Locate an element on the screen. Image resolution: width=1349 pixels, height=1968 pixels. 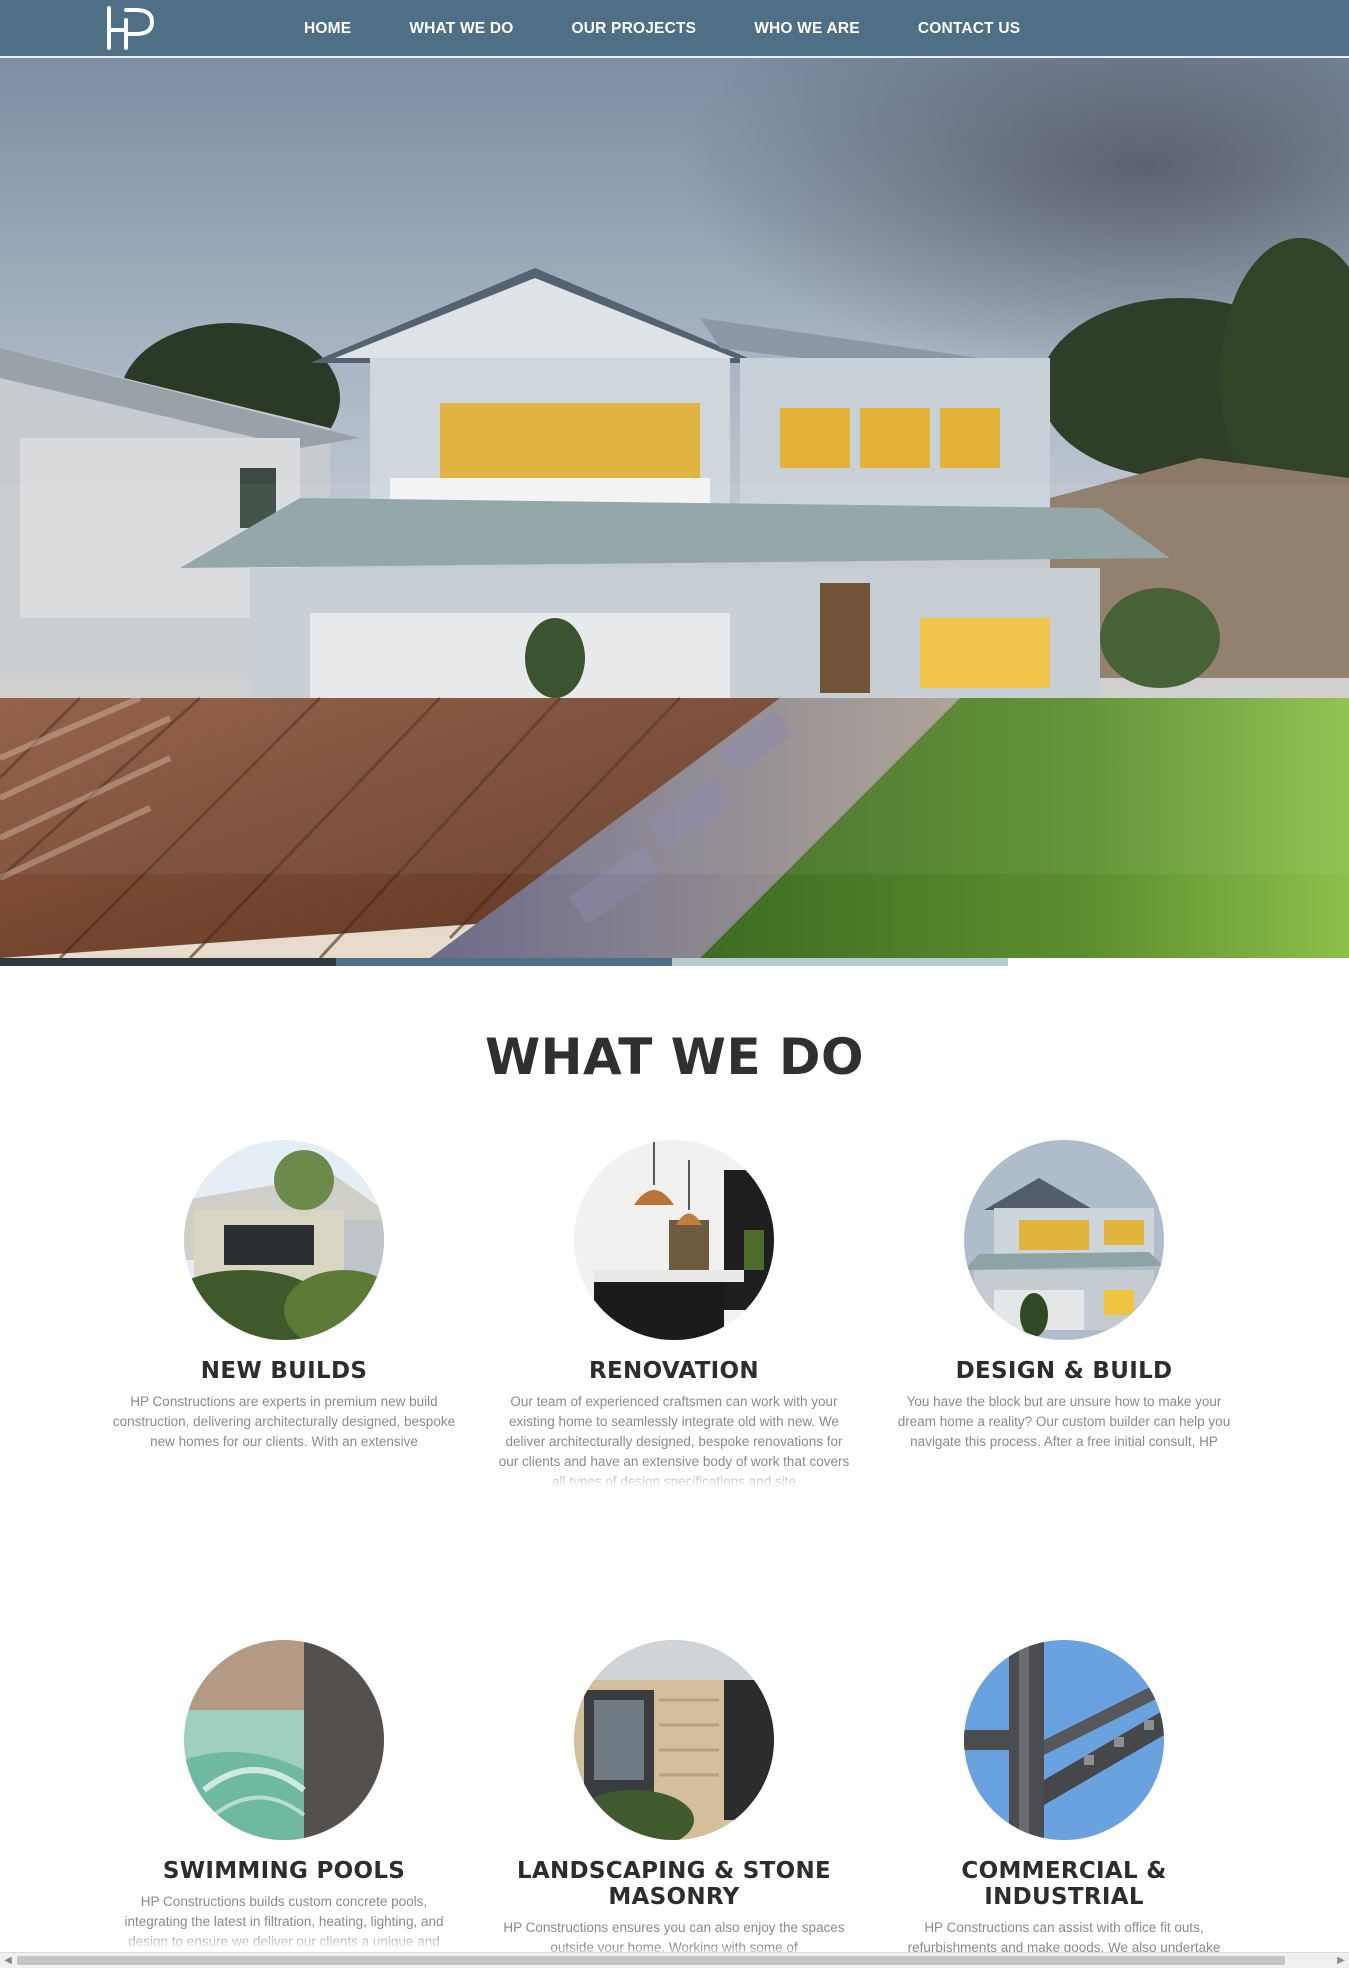
horizontal-scrollbar: ◀ ▶ is located at coordinates (674, 1960).